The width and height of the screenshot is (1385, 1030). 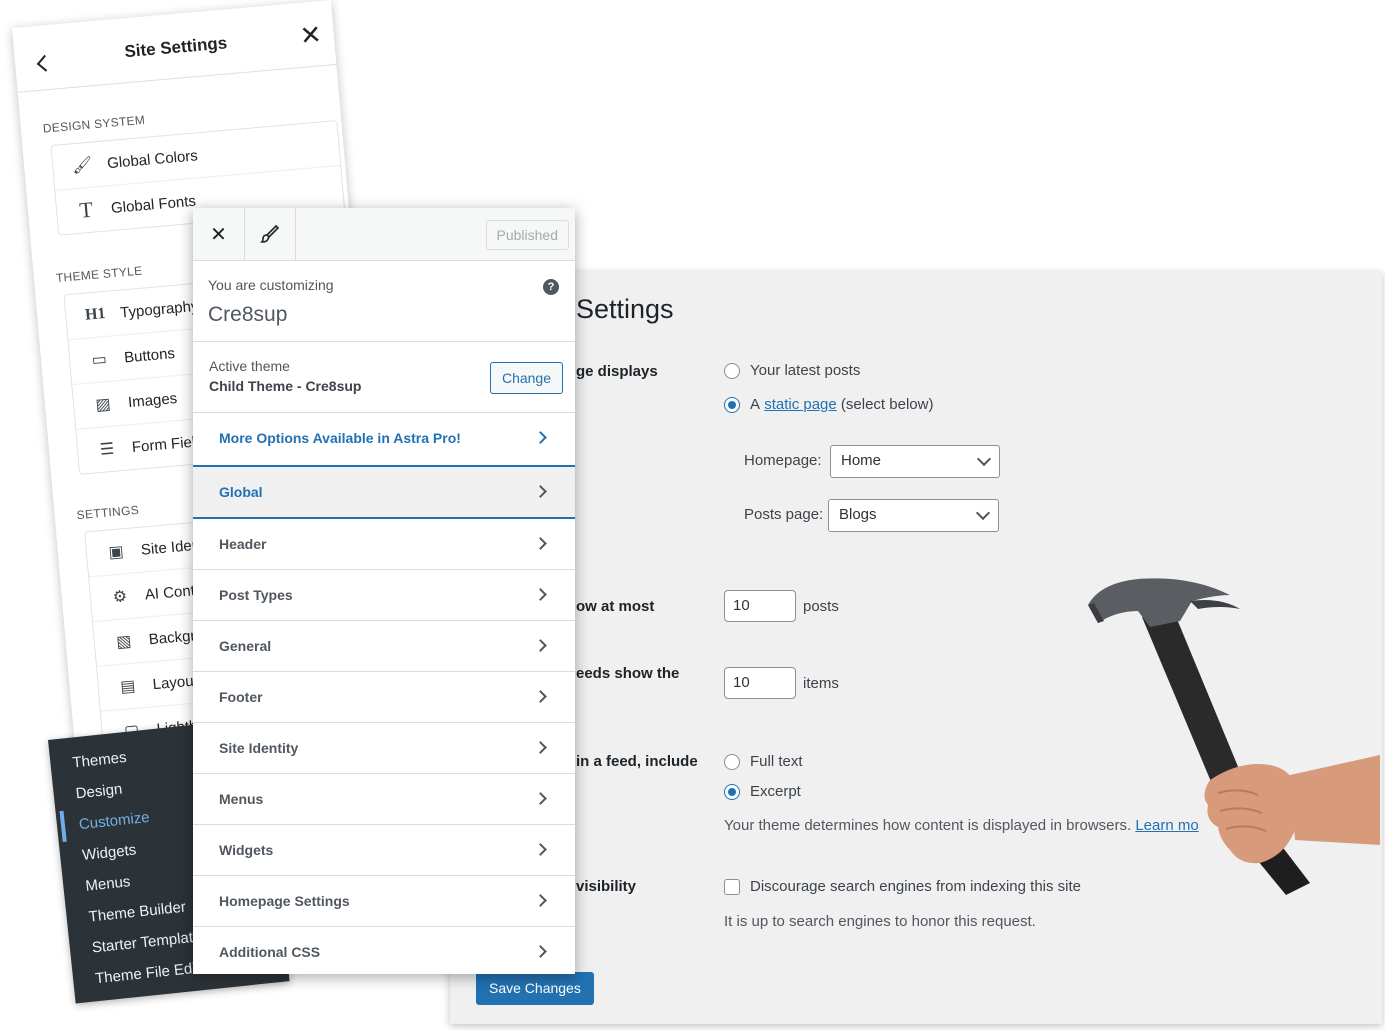 What do you see at coordinates (805, 370) in the screenshot?
I see `latest-posts-label: Your latest posts` at bounding box center [805, 370].